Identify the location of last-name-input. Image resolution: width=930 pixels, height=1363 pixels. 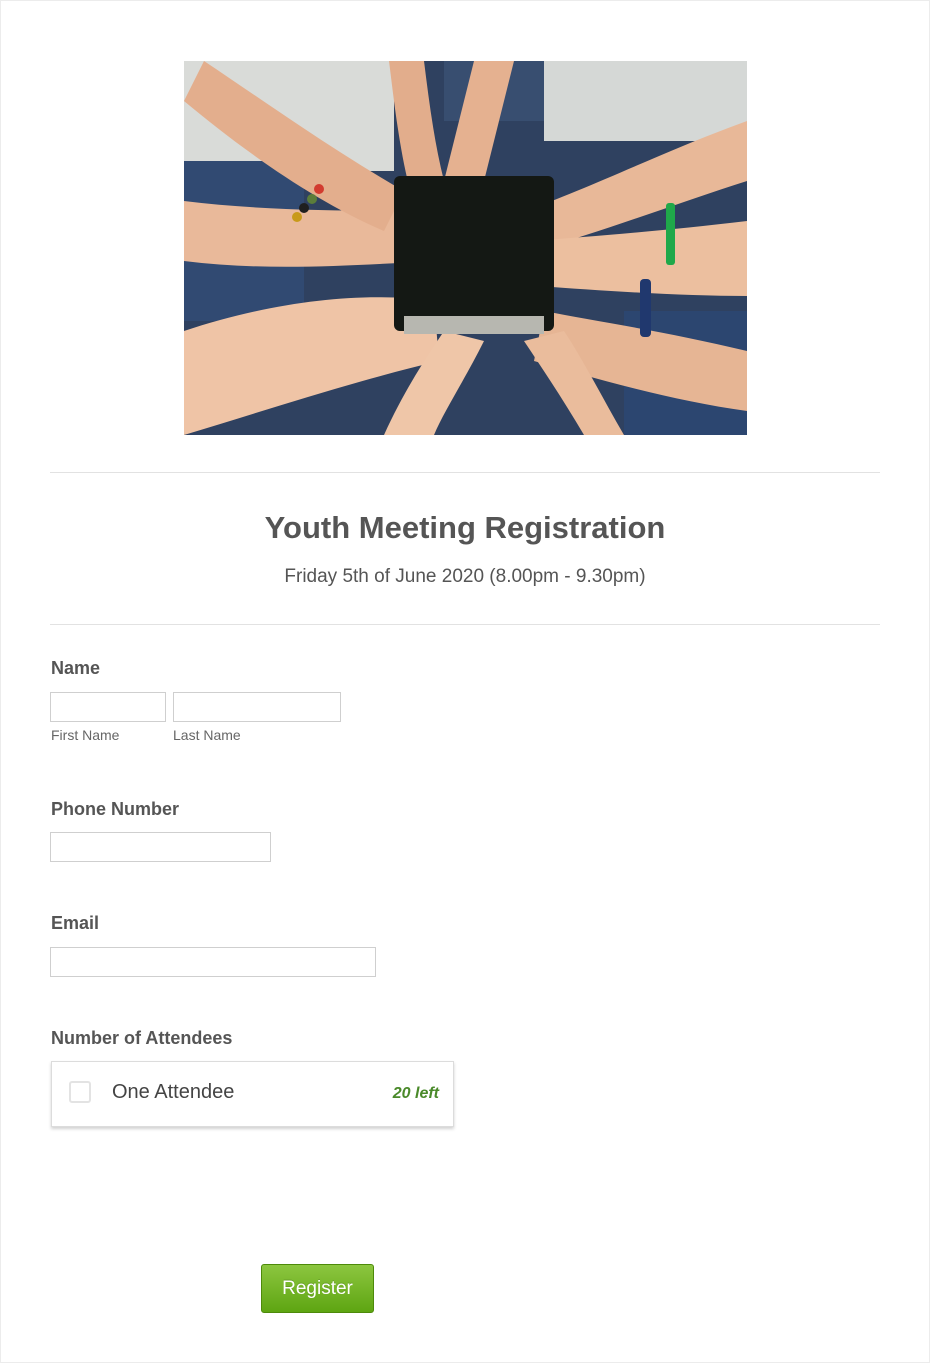
(257, 707).